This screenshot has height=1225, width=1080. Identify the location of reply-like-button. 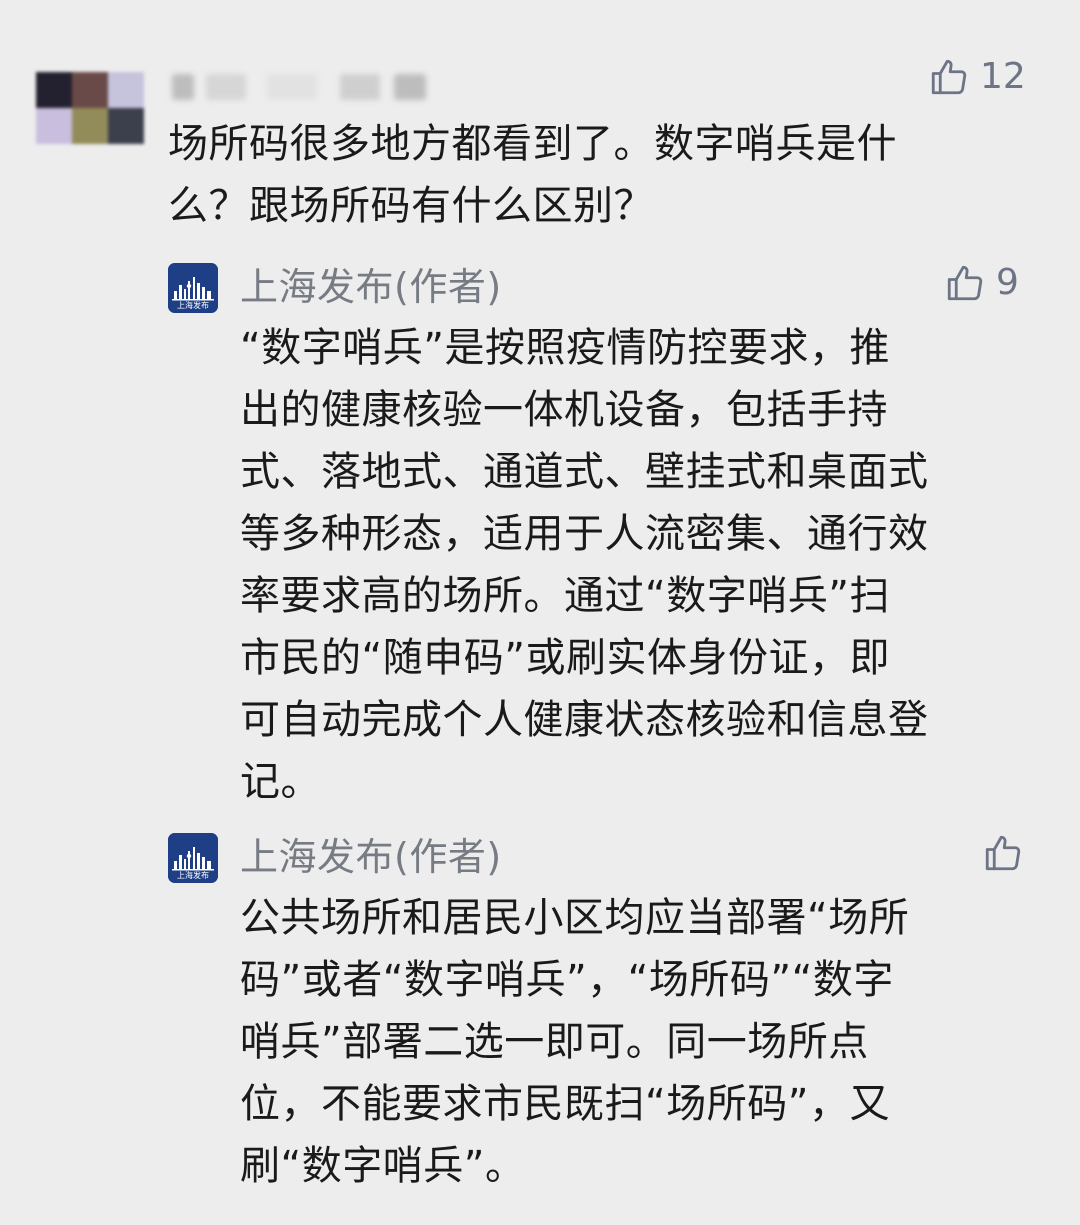
(1003, 853).